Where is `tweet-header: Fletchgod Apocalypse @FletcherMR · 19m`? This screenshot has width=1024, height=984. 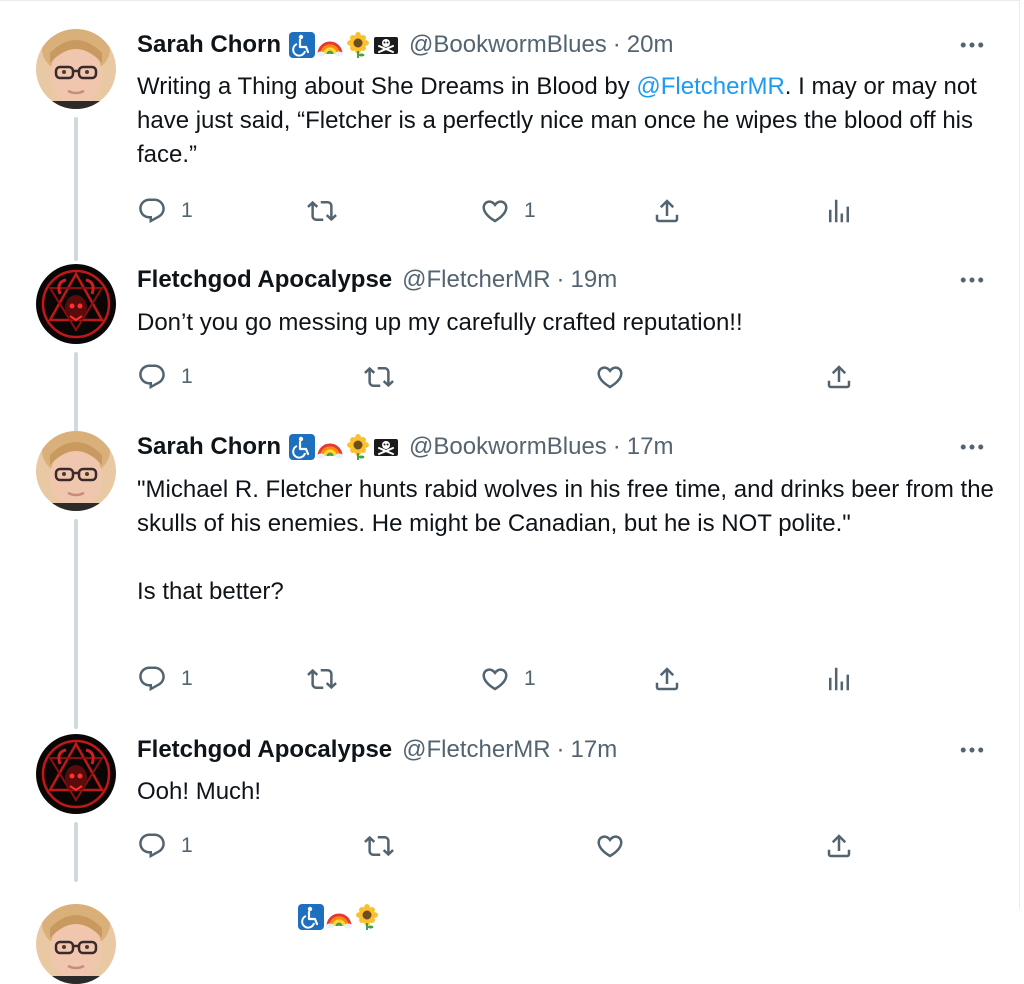 tweet-header: Fletchgod Apocalypse @FletcherMR · 19m is located at coordinates (377, 280).